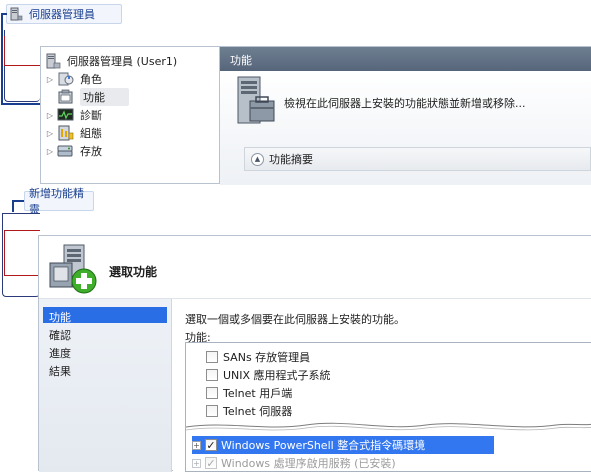  I want to click on server-manager-callout-label: 伺服器管理員, so click(62, 14).